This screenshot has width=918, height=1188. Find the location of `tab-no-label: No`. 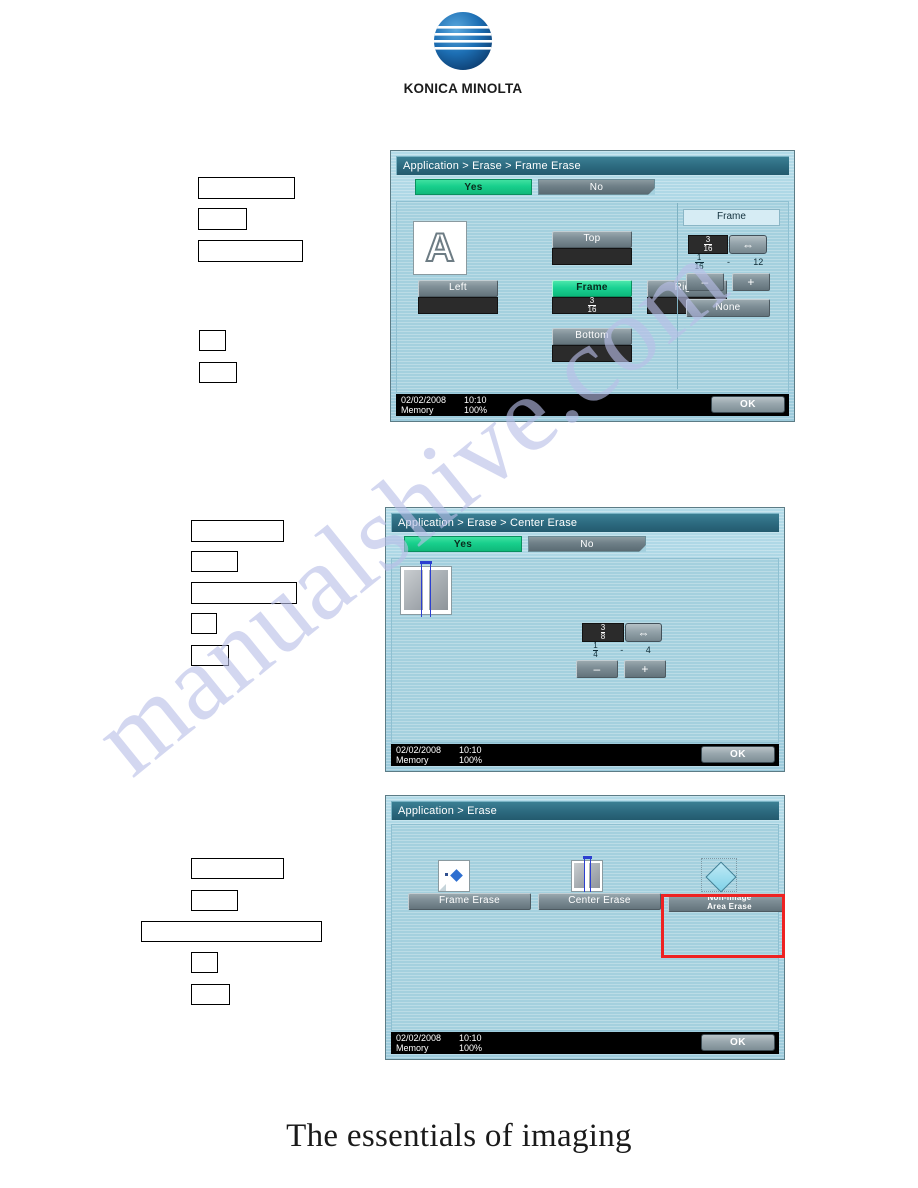

tab-no-label: No is located at coordinates (596, 187).